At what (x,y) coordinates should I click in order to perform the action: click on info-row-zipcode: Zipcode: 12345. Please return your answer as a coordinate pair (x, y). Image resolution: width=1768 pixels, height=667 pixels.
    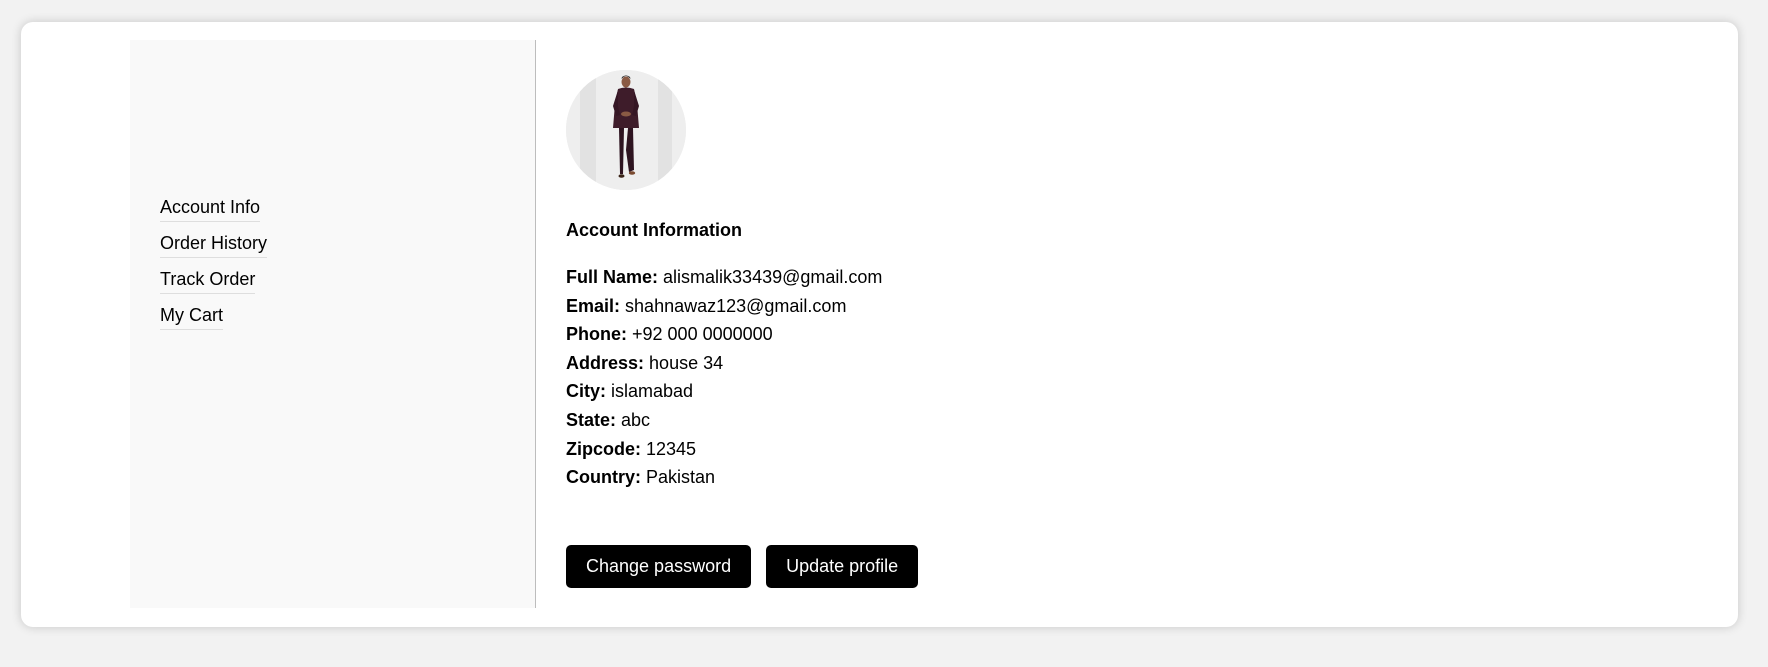
    Looking at the image, I should click on (916, 449).